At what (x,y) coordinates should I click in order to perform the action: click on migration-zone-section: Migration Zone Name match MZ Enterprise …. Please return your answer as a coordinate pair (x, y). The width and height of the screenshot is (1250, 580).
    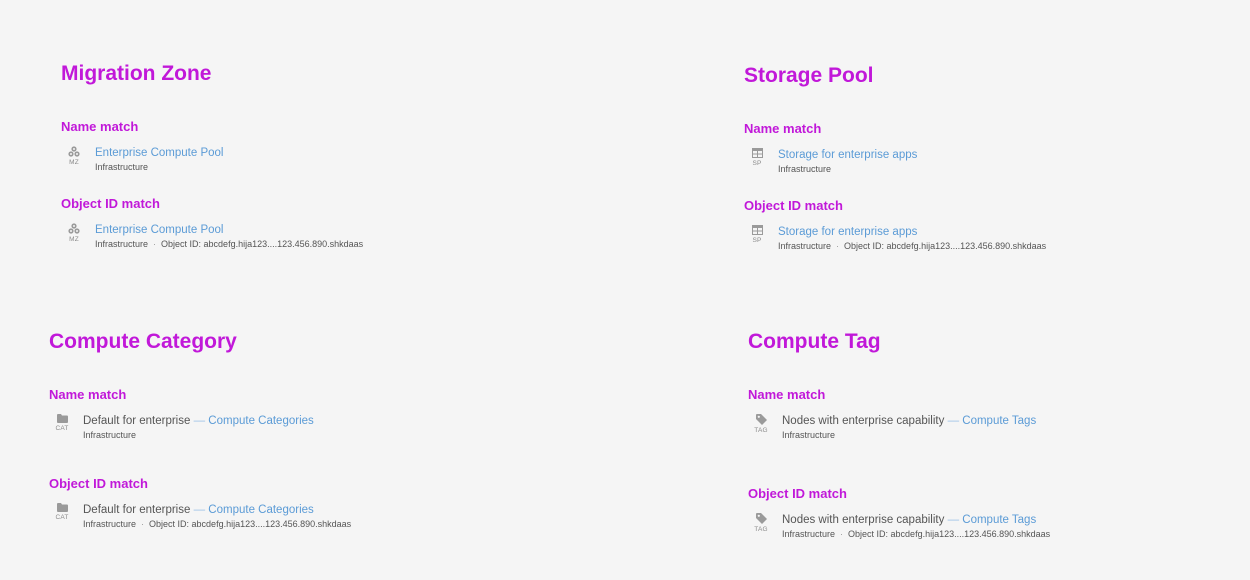
    Looking at the image, I should click on (212, 155).